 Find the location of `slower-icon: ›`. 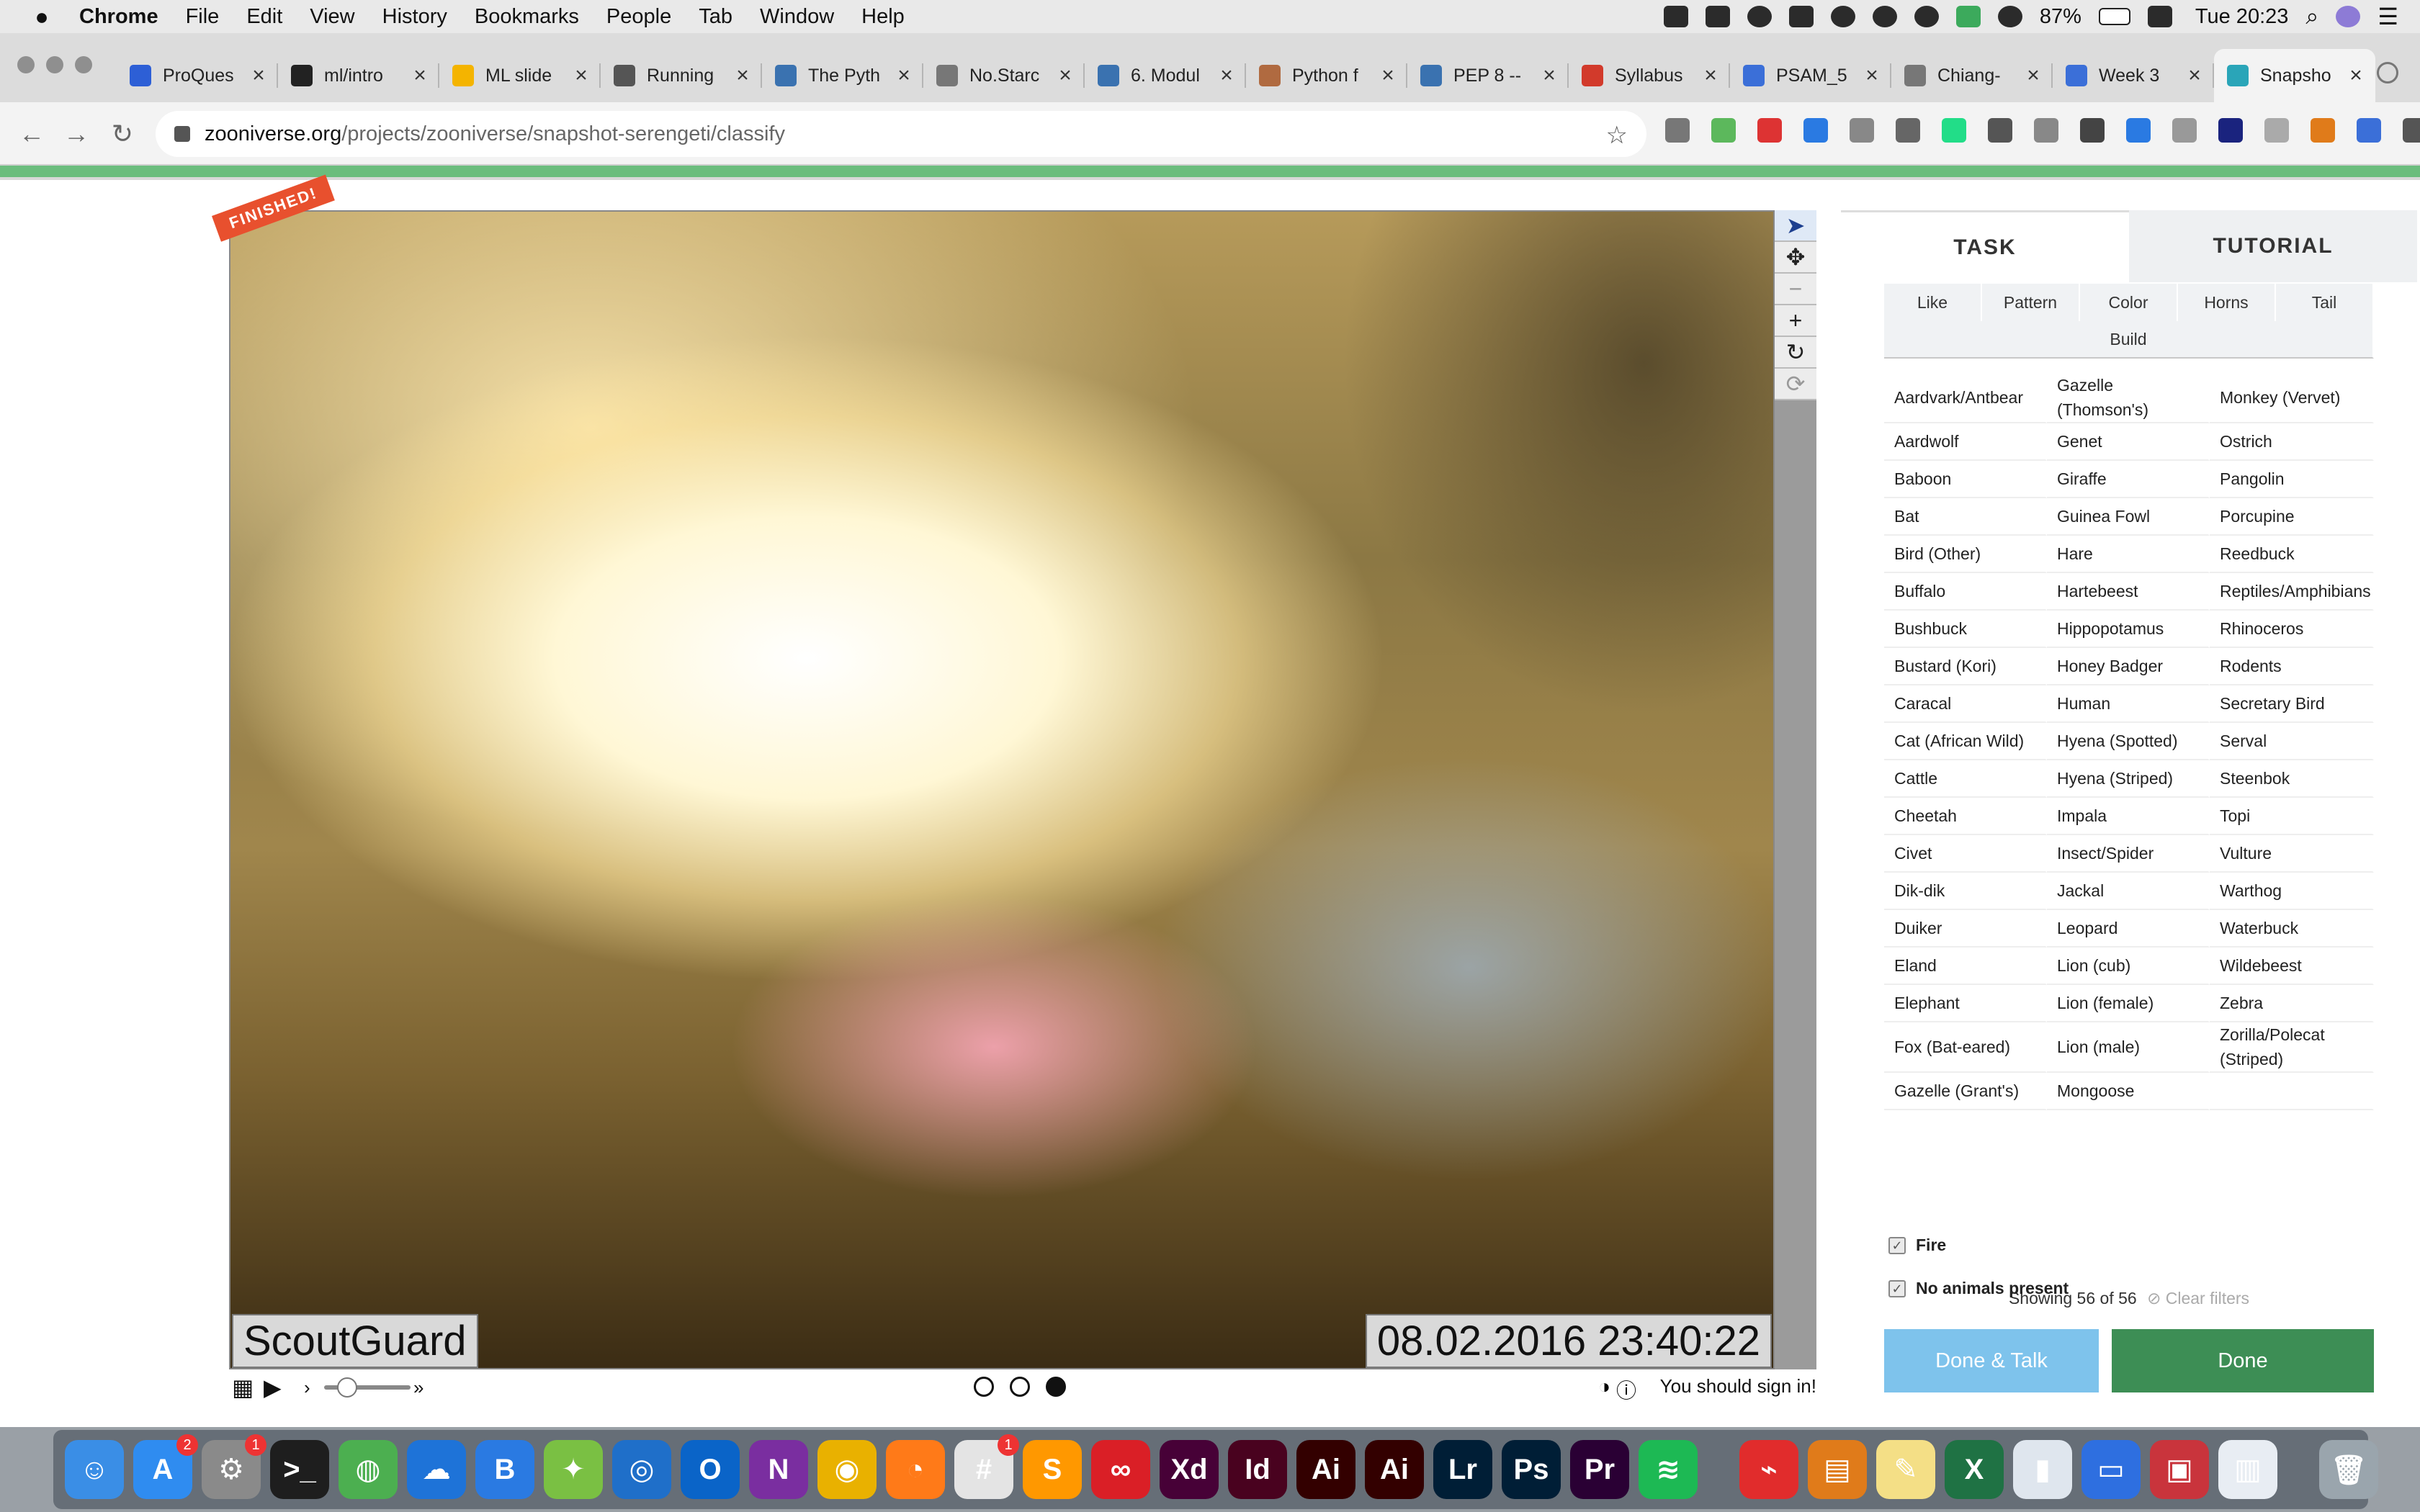

slower-icon: › is located at coordinates (307, 1388).